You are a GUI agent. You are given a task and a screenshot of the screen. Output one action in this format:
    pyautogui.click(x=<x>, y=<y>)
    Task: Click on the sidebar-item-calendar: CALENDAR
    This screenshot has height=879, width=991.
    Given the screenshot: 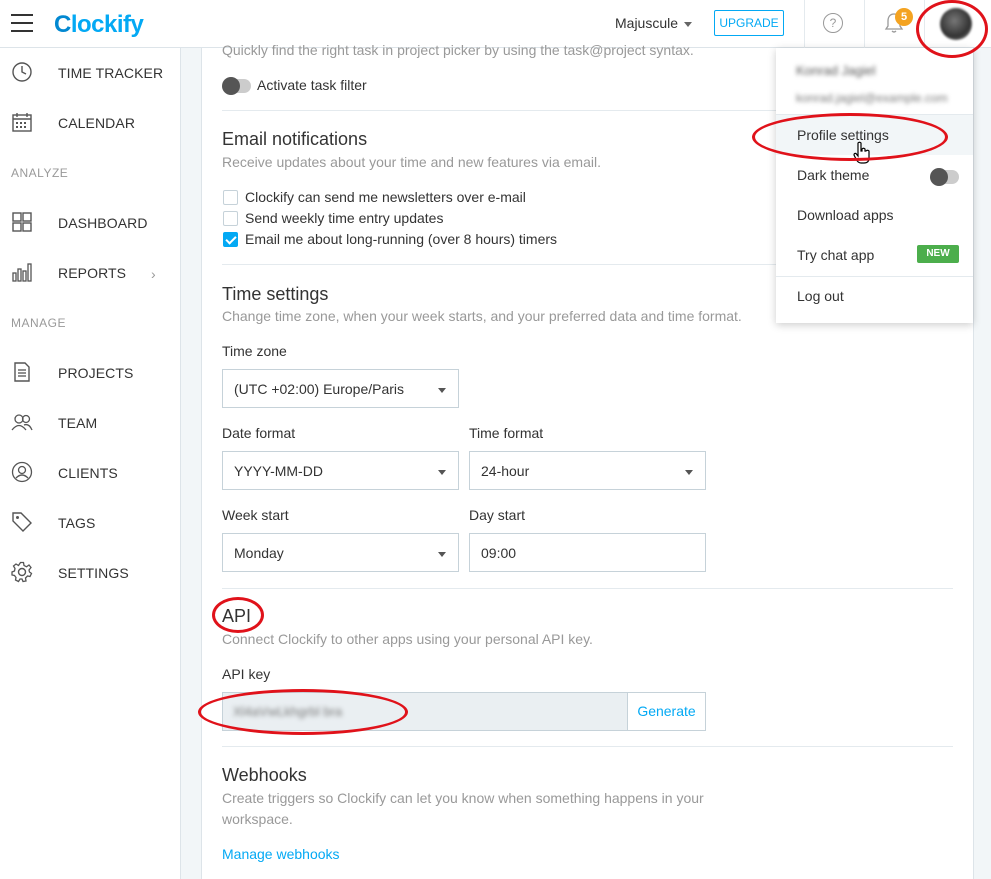 What is the action you would take?
    pyautogui.click(x=90, y=123)
    